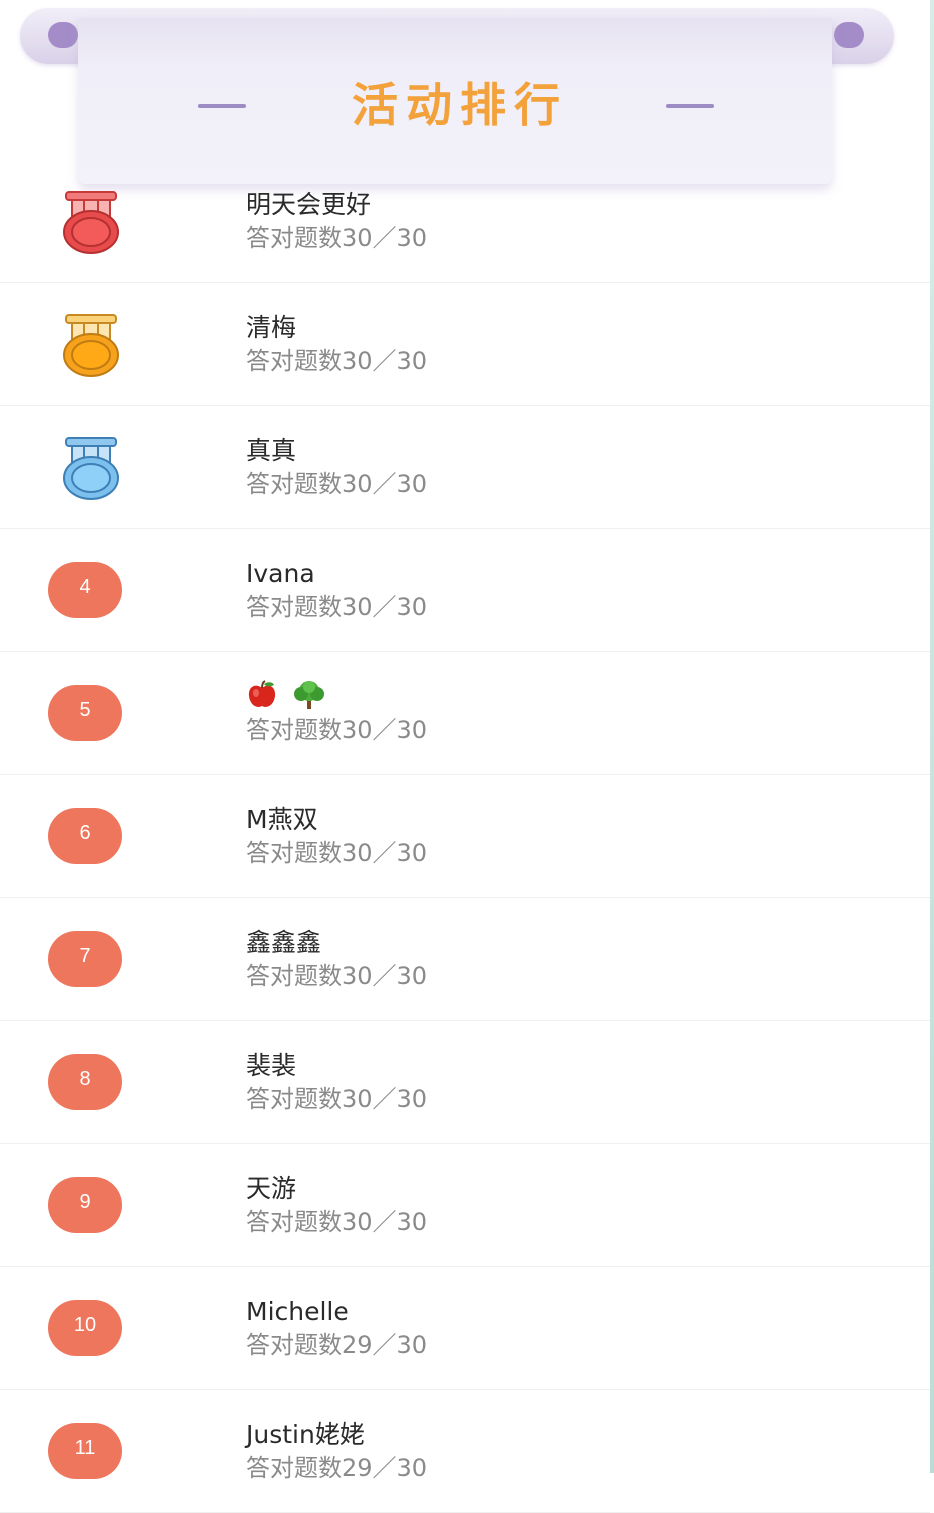  What do you see at coordinates (336, 959) in the screenshot?
I see `entry-info: 鑫鑫鑫 答对题数30／30` at bounding box center [336, 959].